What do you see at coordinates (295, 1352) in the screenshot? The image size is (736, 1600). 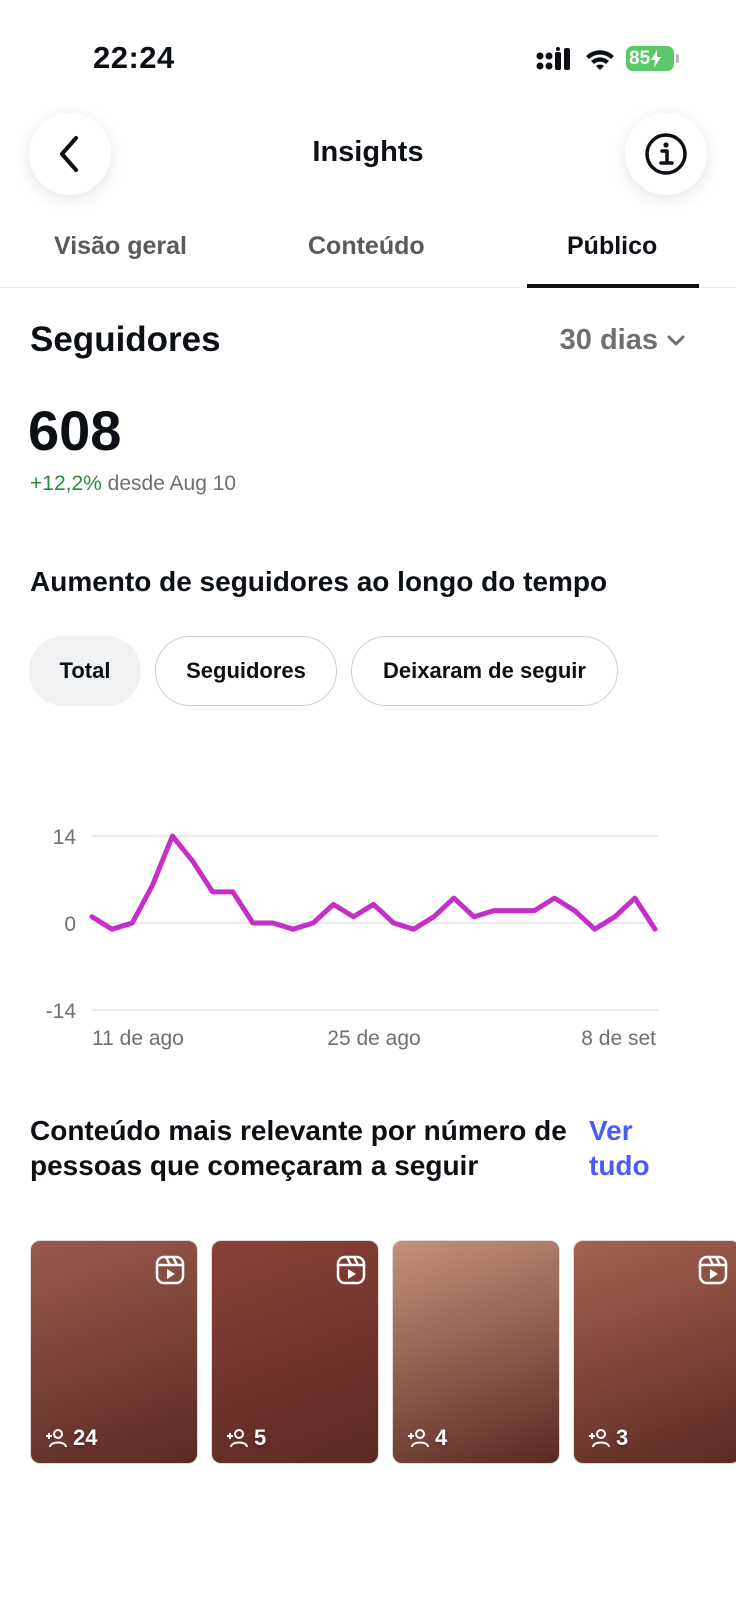 I see `content-thumbnail: 5` at bounding box center [295, 1352].